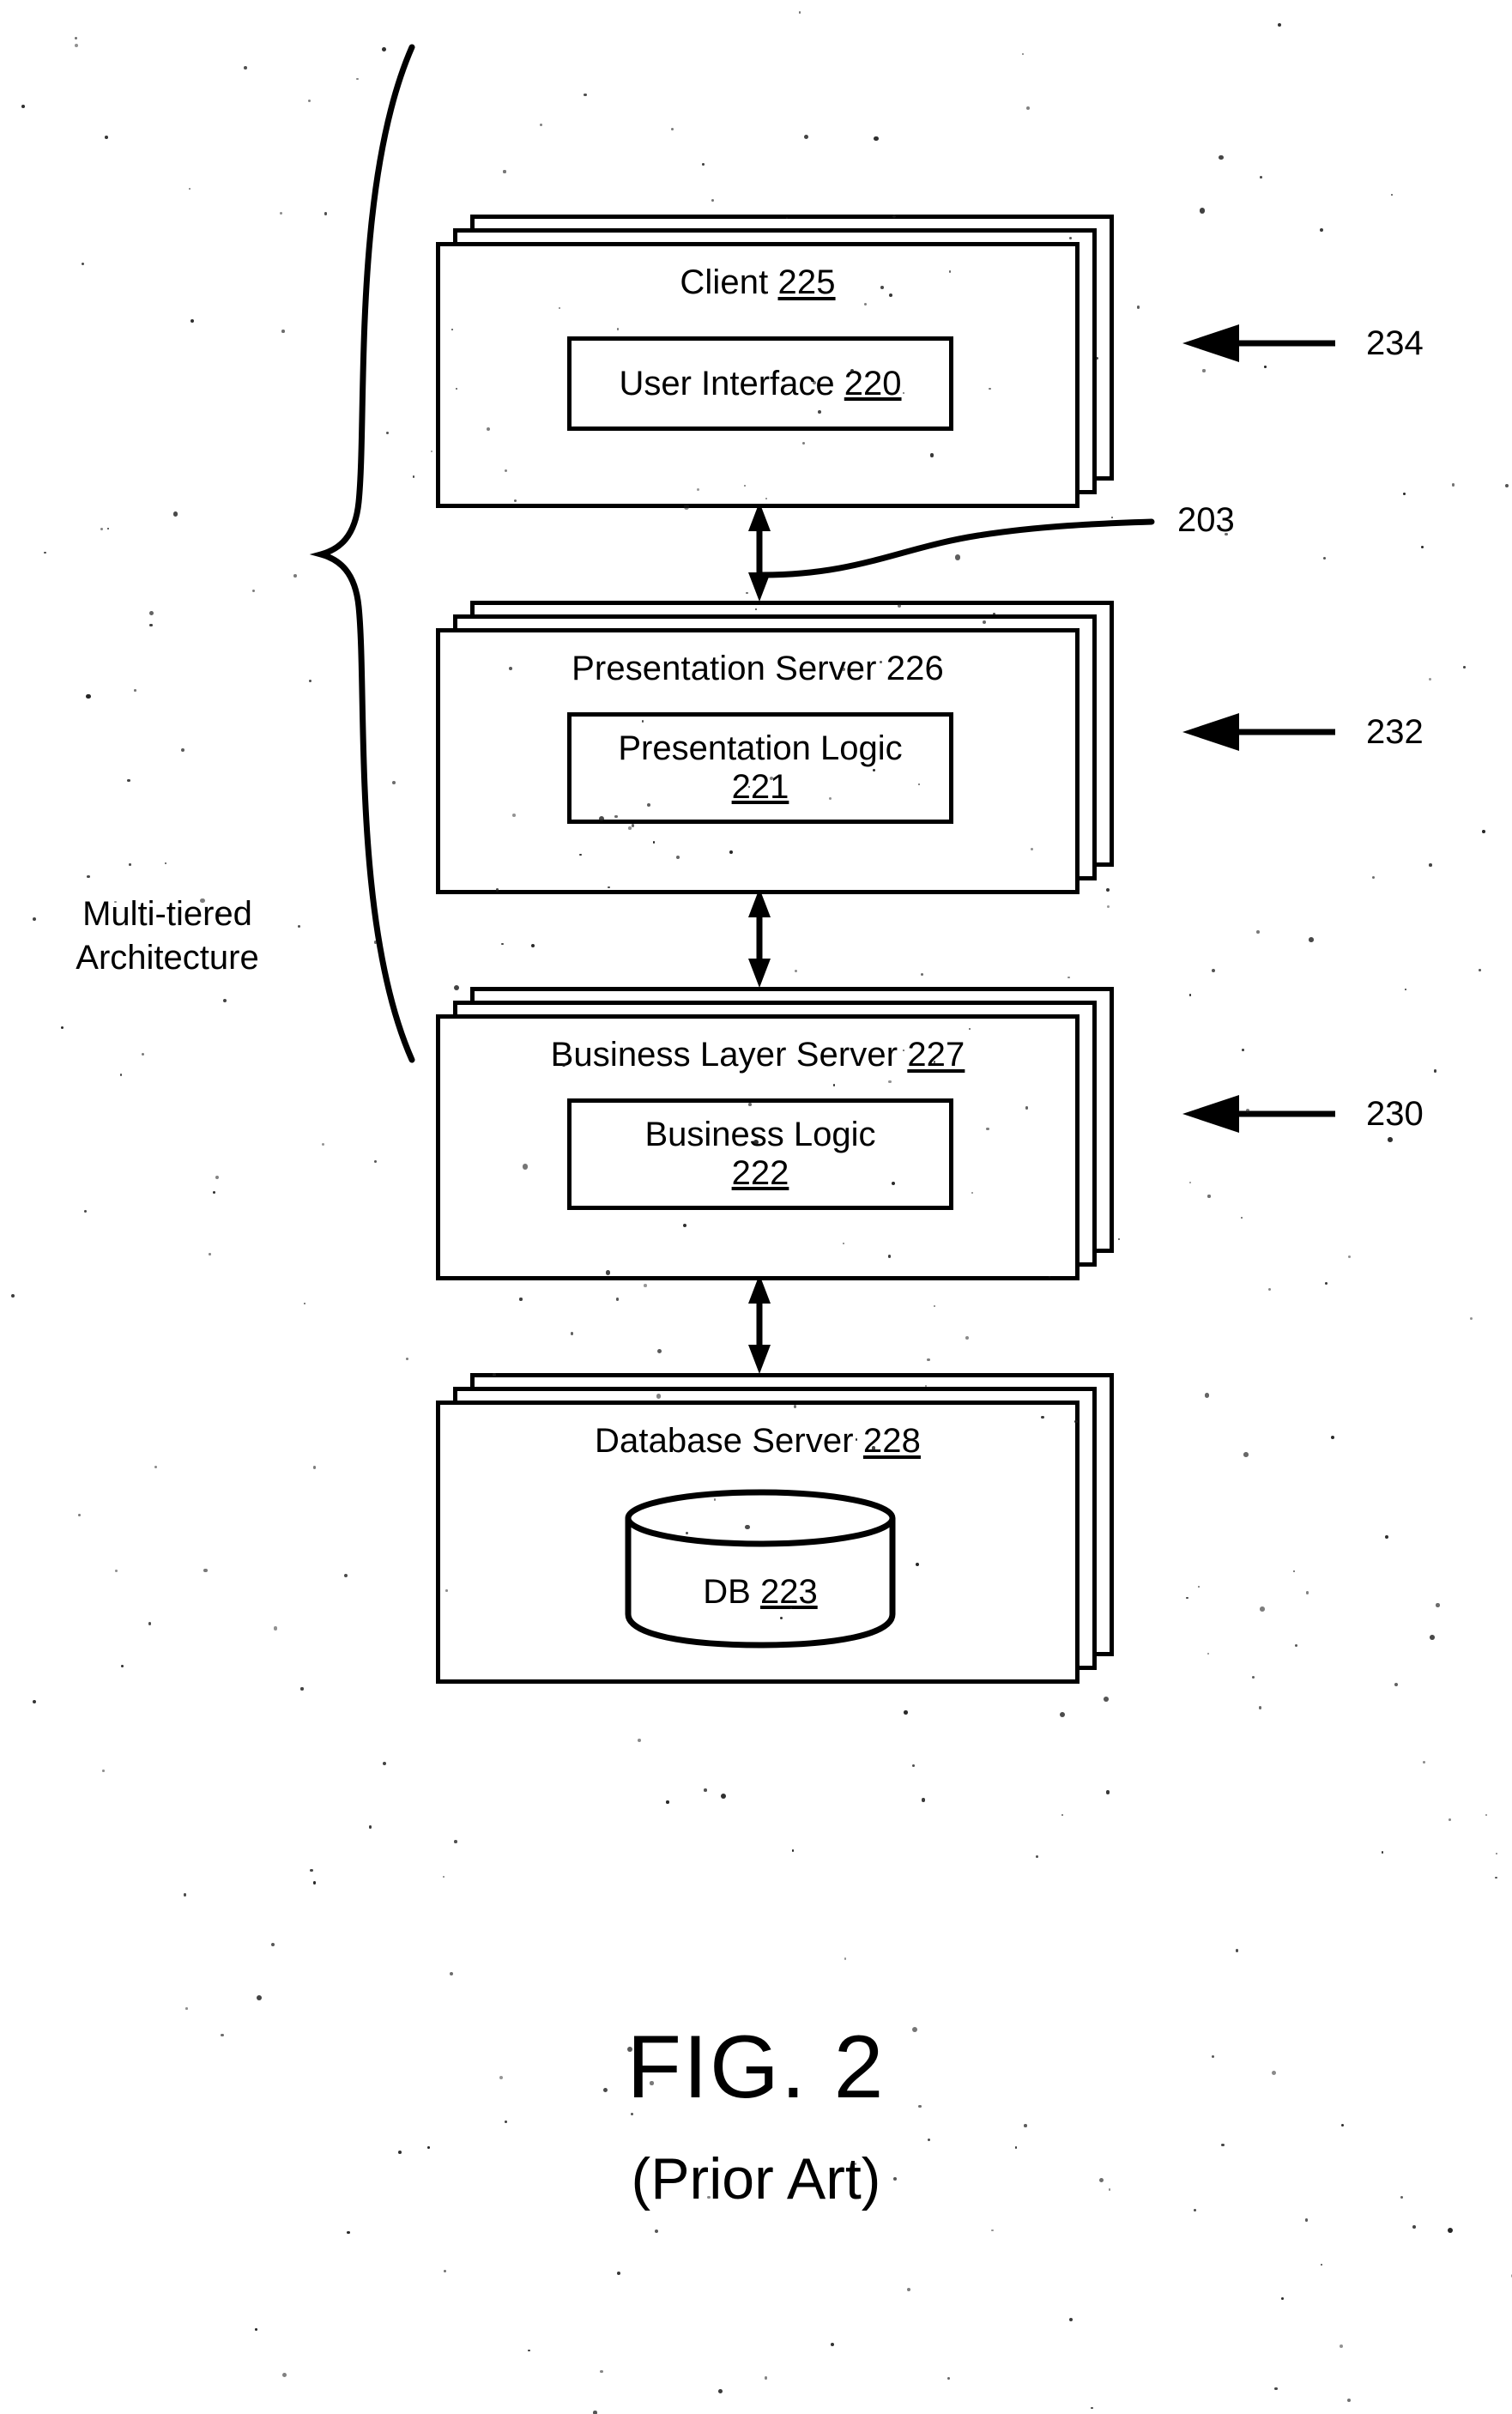  Describe the element at coordinates (1303, 732) in the screenshot. I see `callout-232: 232` at that location.